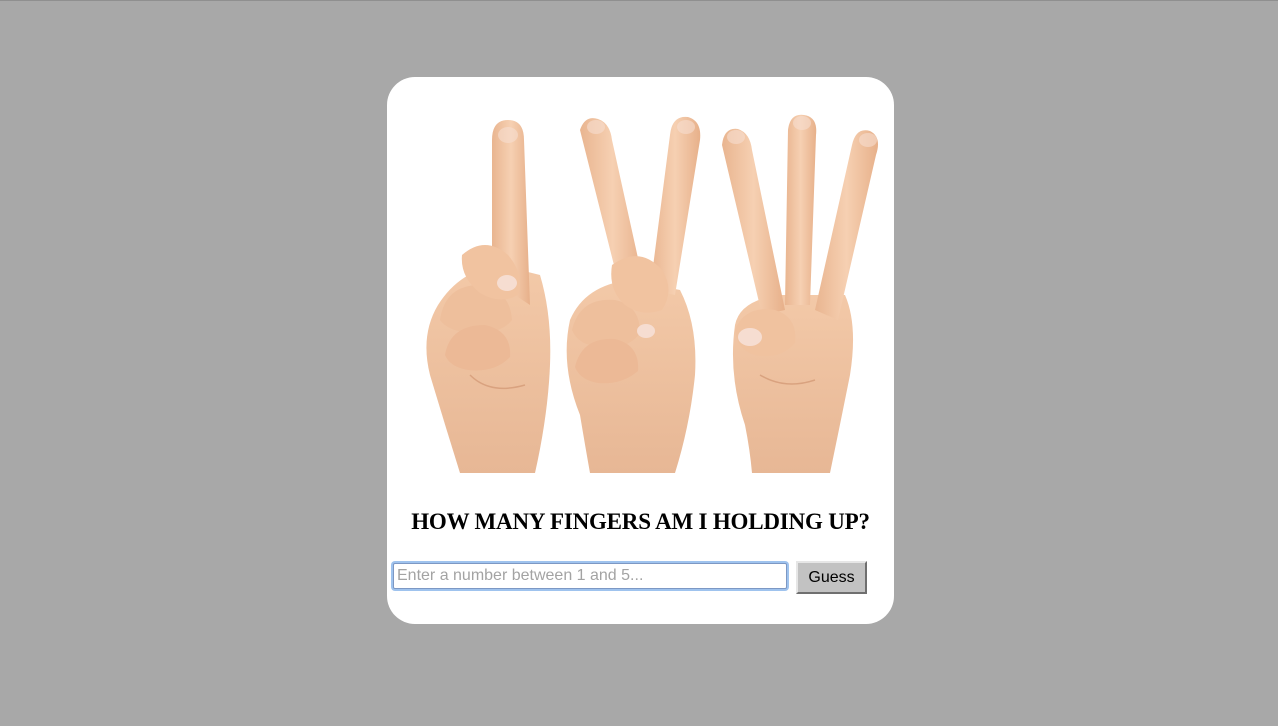 Image resolution: width=1278 pixels, height=726 pixels. I want to click on top-border, so click(639, 0).